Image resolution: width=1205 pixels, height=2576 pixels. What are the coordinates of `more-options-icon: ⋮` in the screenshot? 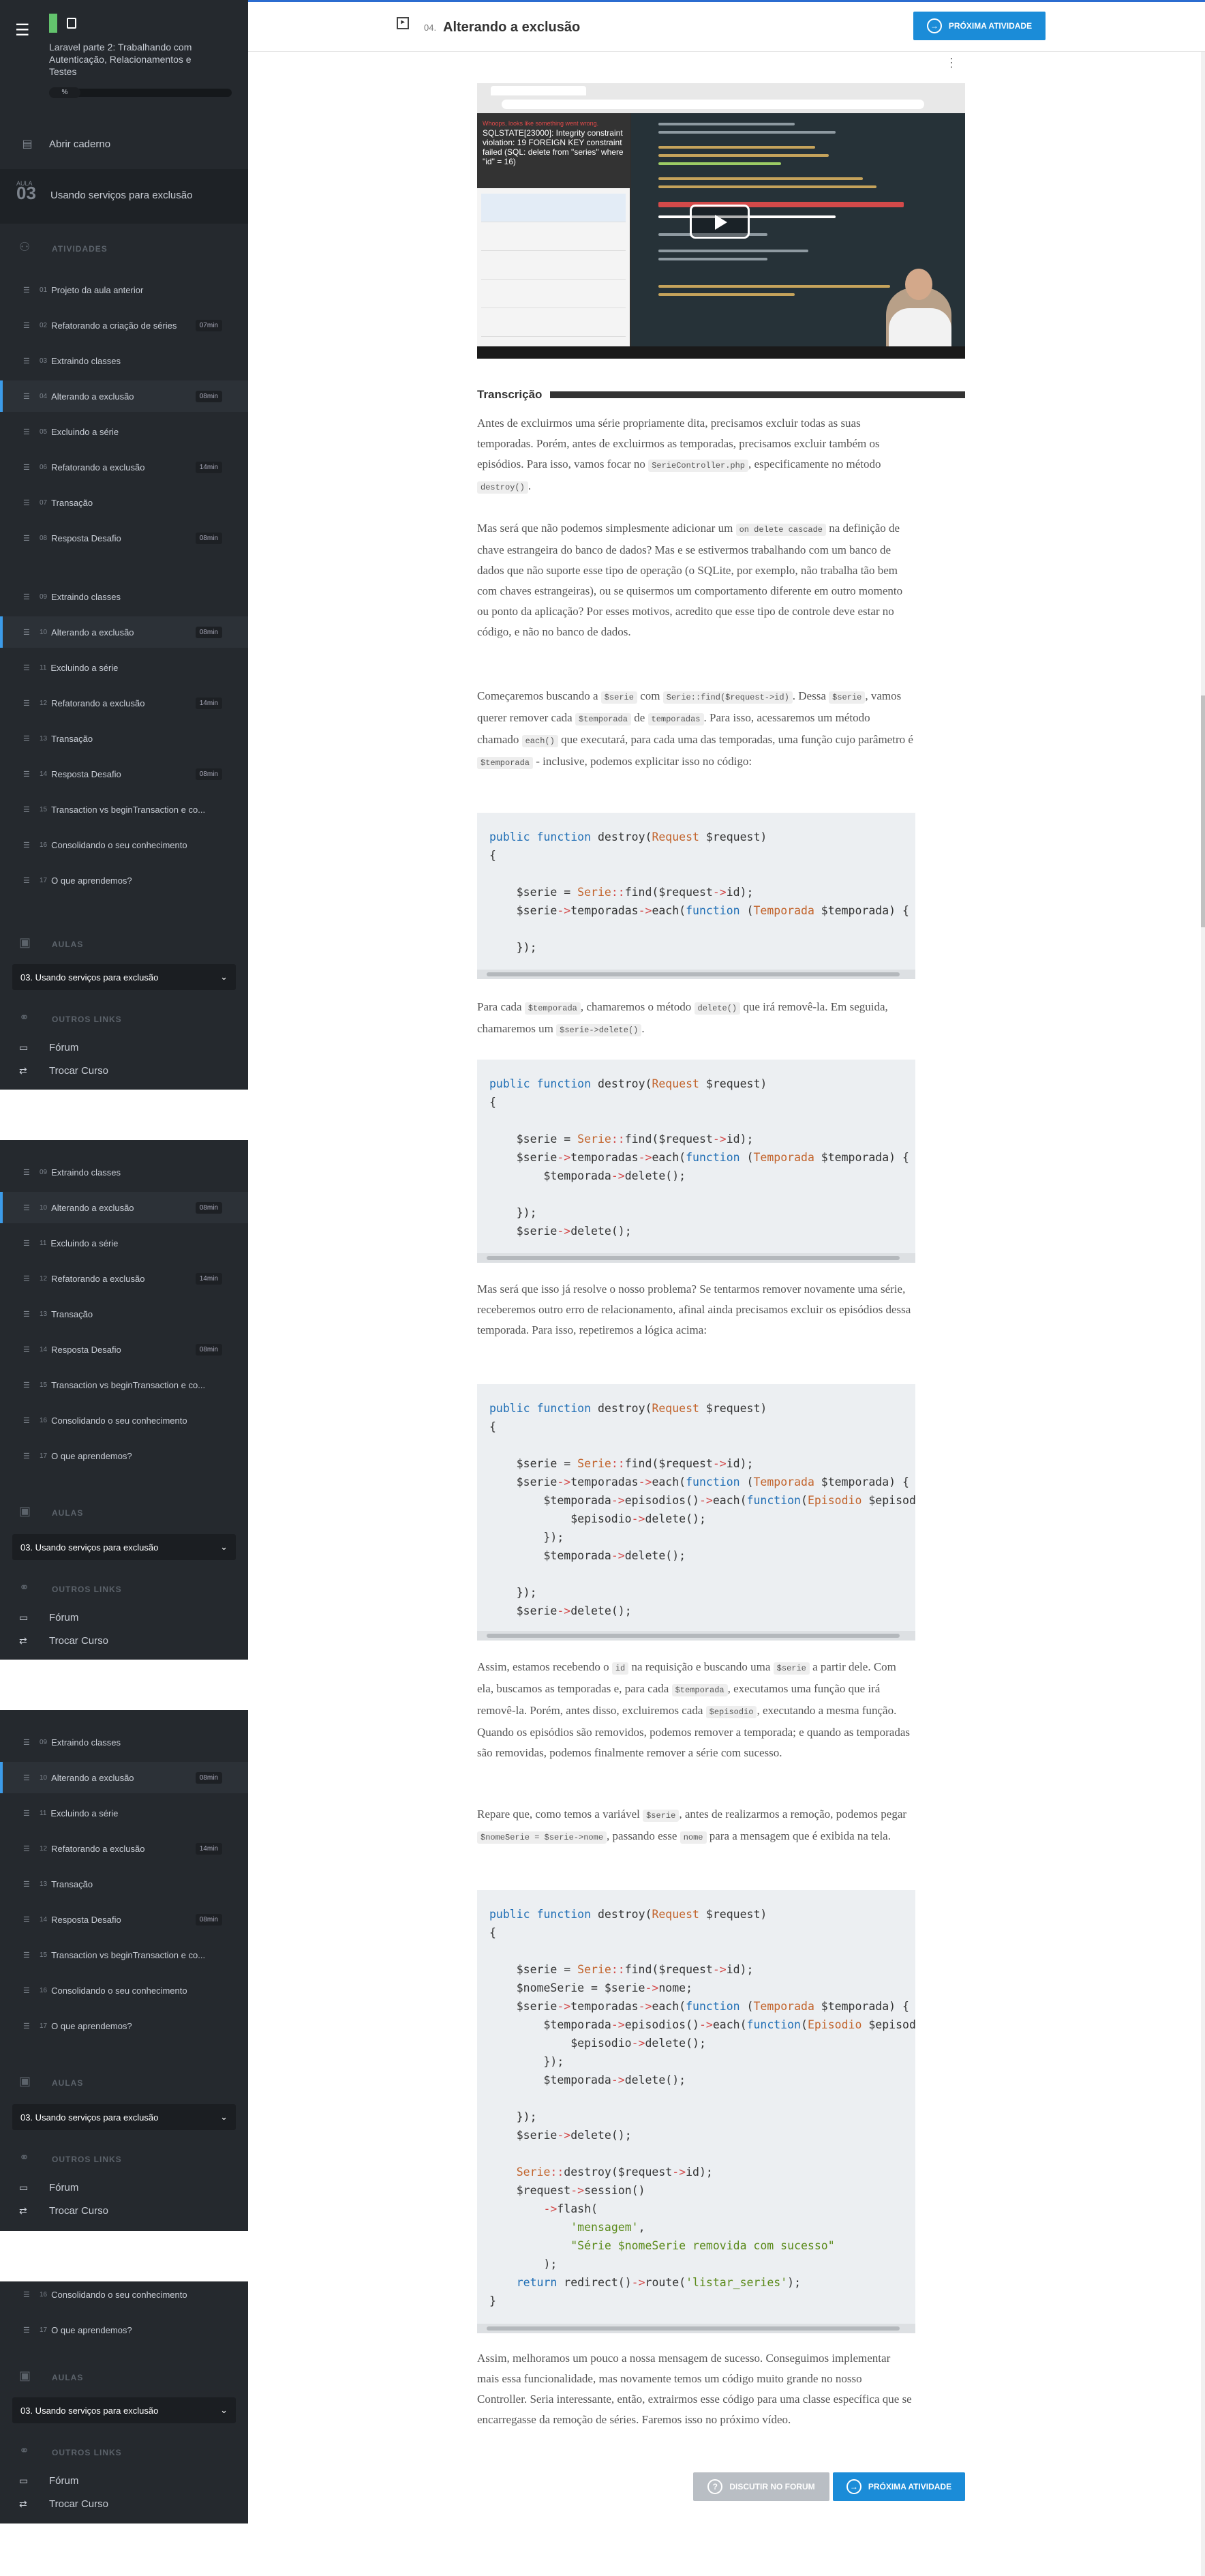 It's located at (951, 63).